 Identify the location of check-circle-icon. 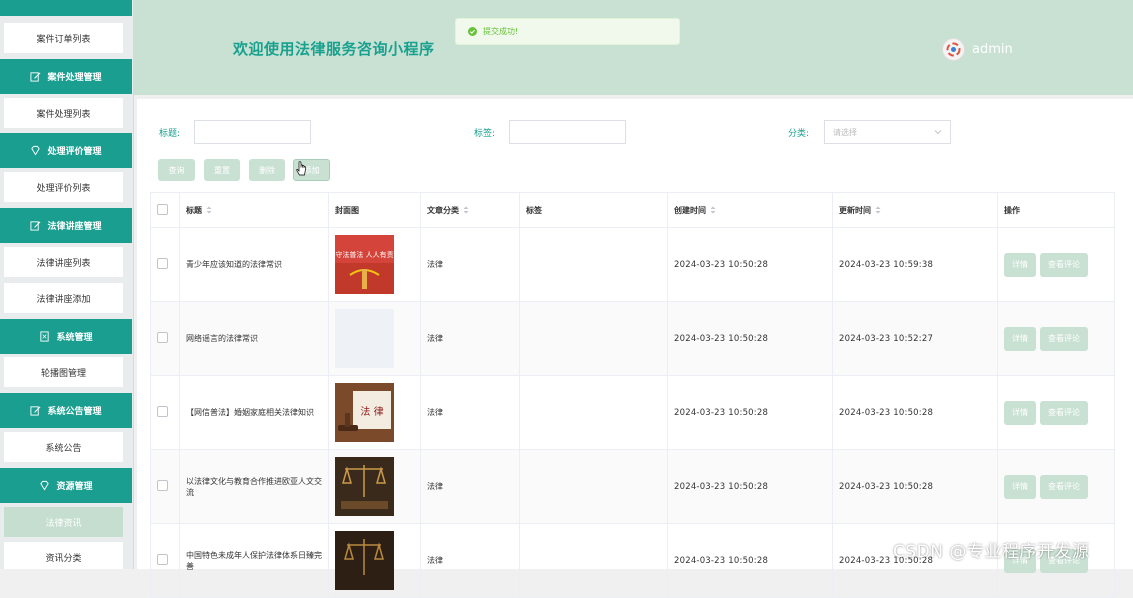
(472, 31).